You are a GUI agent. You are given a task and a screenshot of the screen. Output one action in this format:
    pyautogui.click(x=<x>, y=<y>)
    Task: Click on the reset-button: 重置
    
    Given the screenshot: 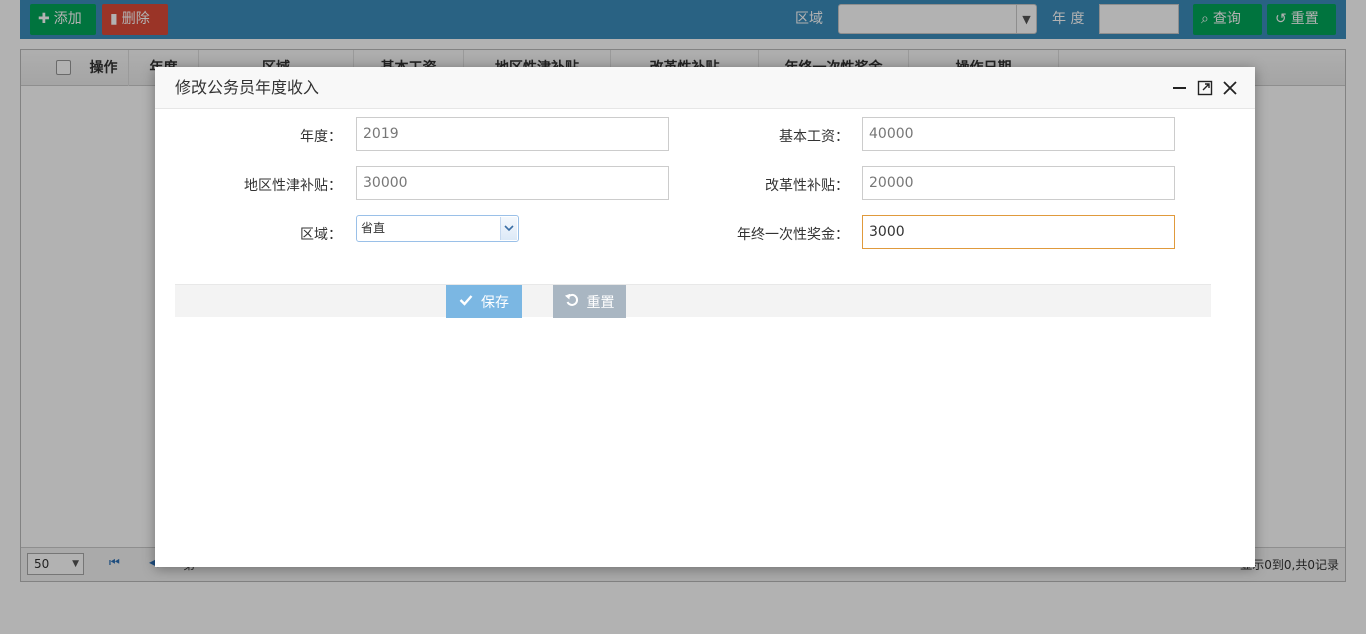 What is the action you would take?
    pyautogui.click(x=589, y=301)
    